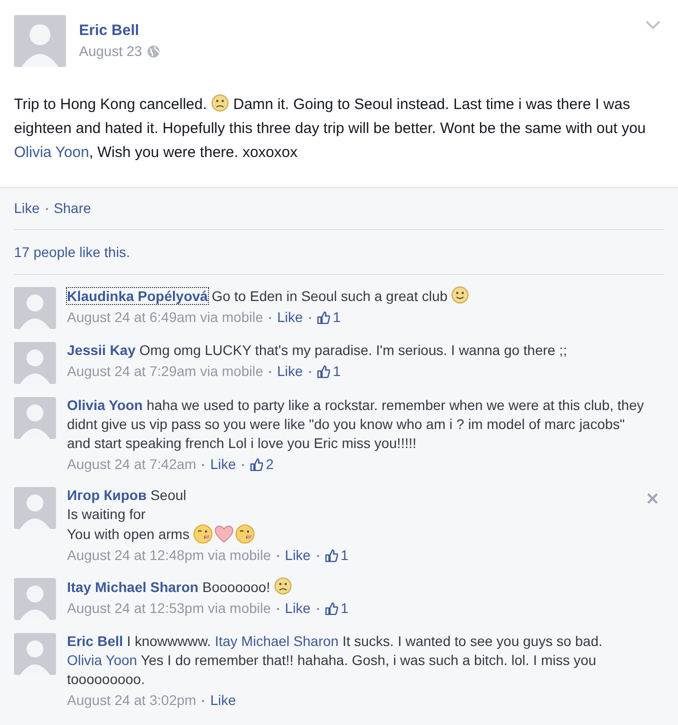  I want to click on author-link: Itay Michael Sharon, so click(132, 587).